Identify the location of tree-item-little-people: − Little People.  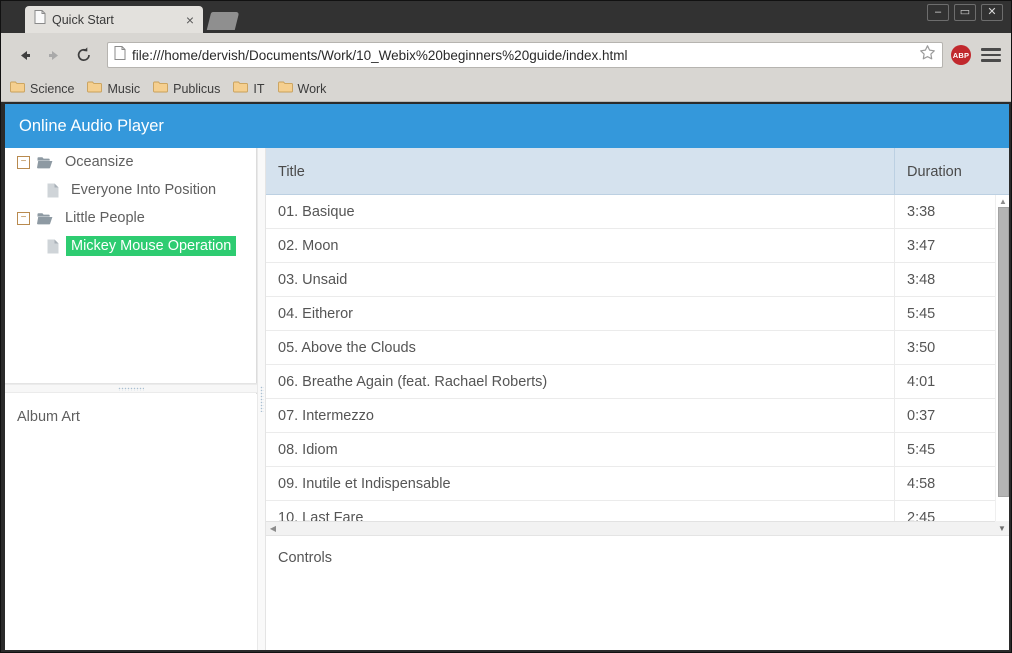
(131, 218).